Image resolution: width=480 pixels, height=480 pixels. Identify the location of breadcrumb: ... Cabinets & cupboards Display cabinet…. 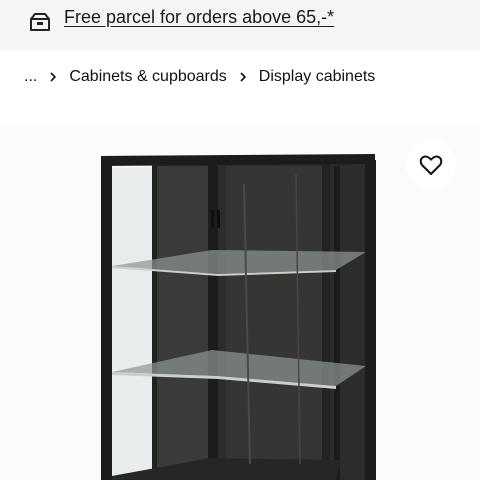
(199, 77).